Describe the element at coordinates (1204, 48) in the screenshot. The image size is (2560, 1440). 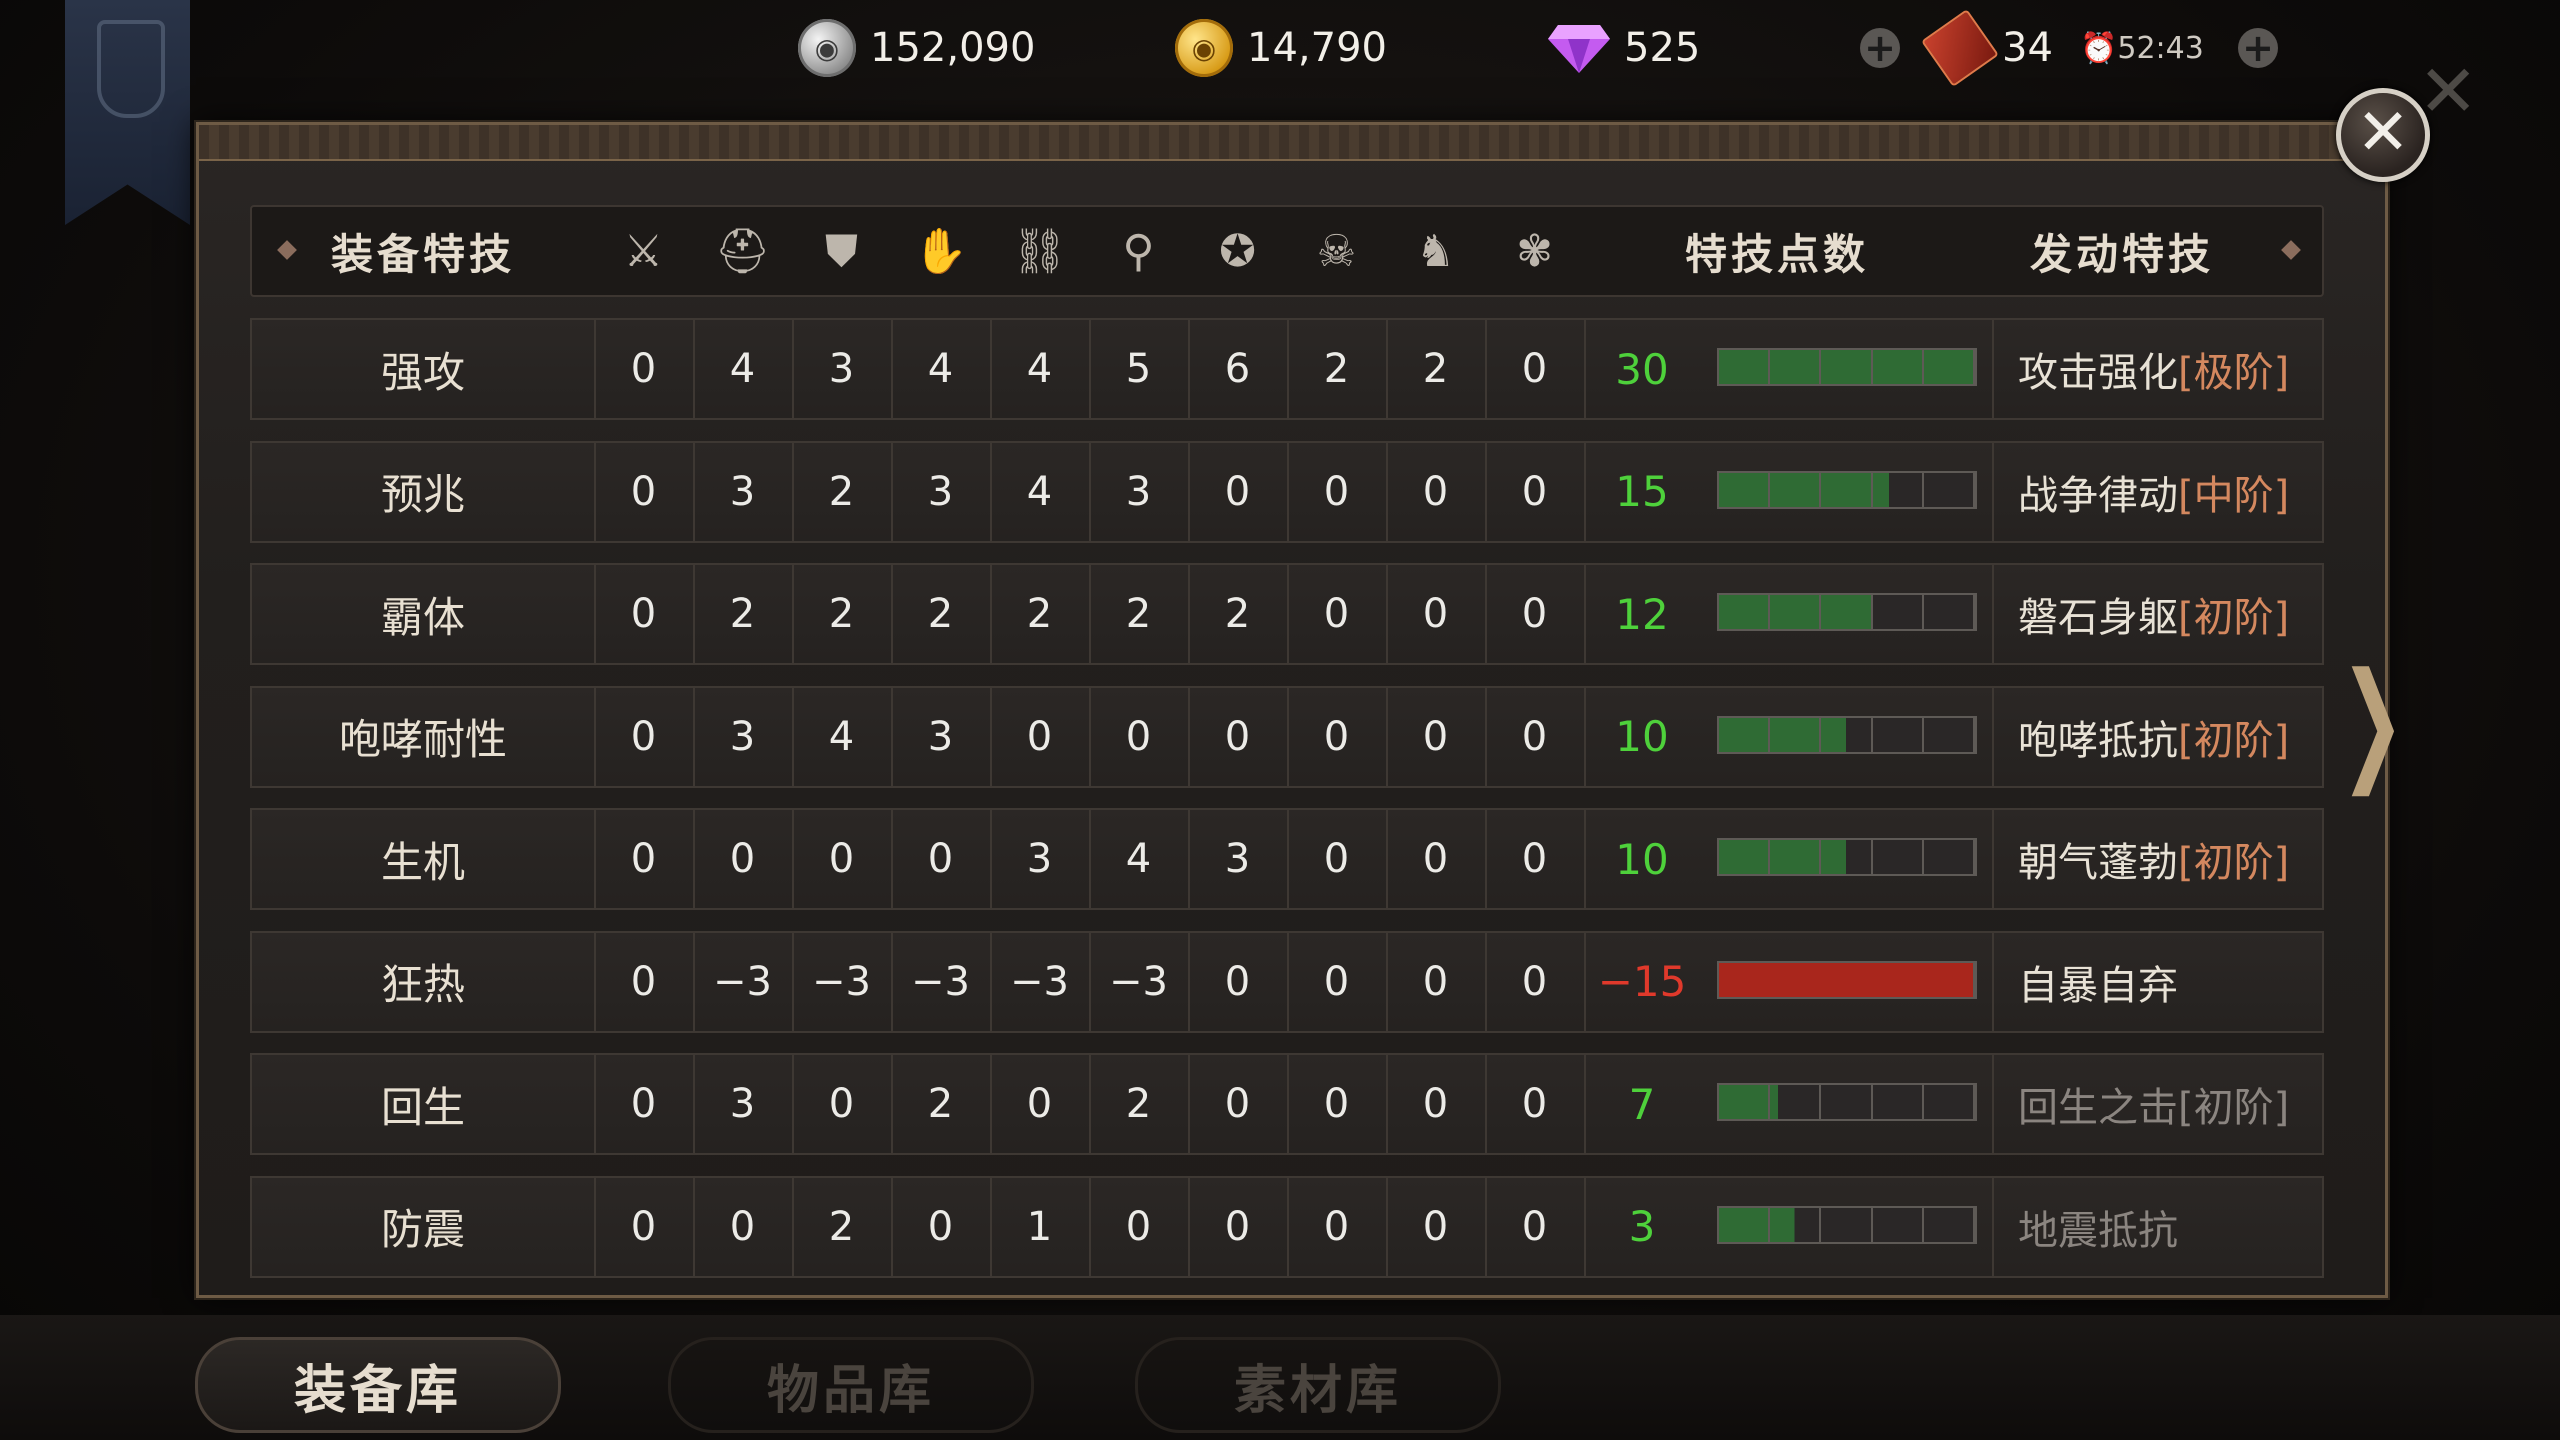
I see `gold-coin-icon: ◉` at that location.